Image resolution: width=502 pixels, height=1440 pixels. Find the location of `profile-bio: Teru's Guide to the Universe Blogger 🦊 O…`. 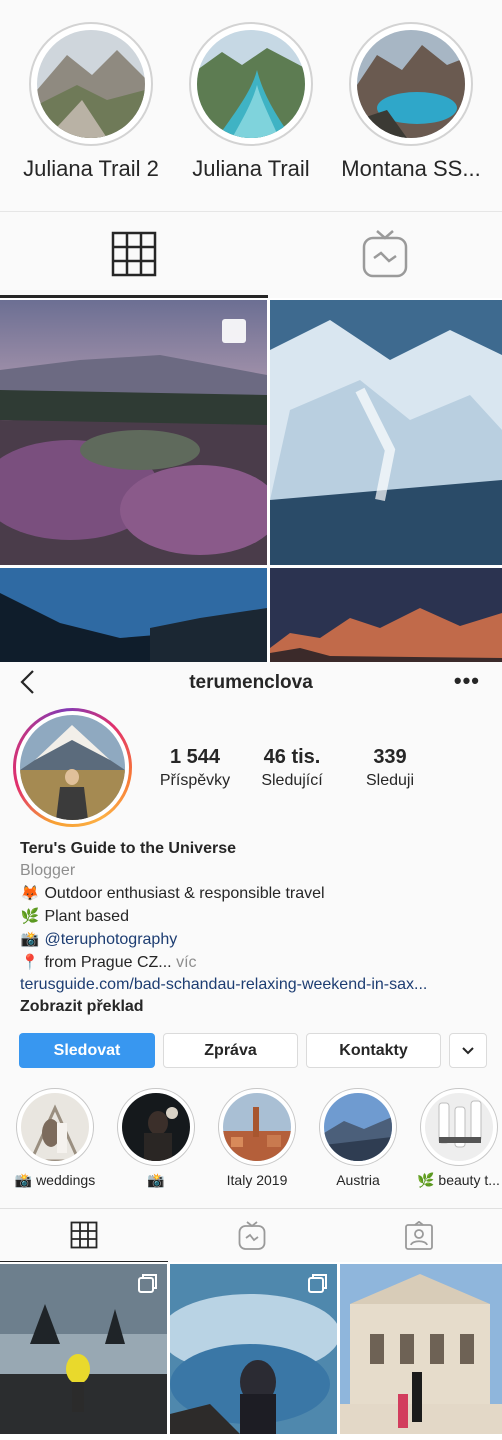

profile-bio: Teru's Guide to the Universe Blogger 🦊 O… is located at coordinates (255, 928).